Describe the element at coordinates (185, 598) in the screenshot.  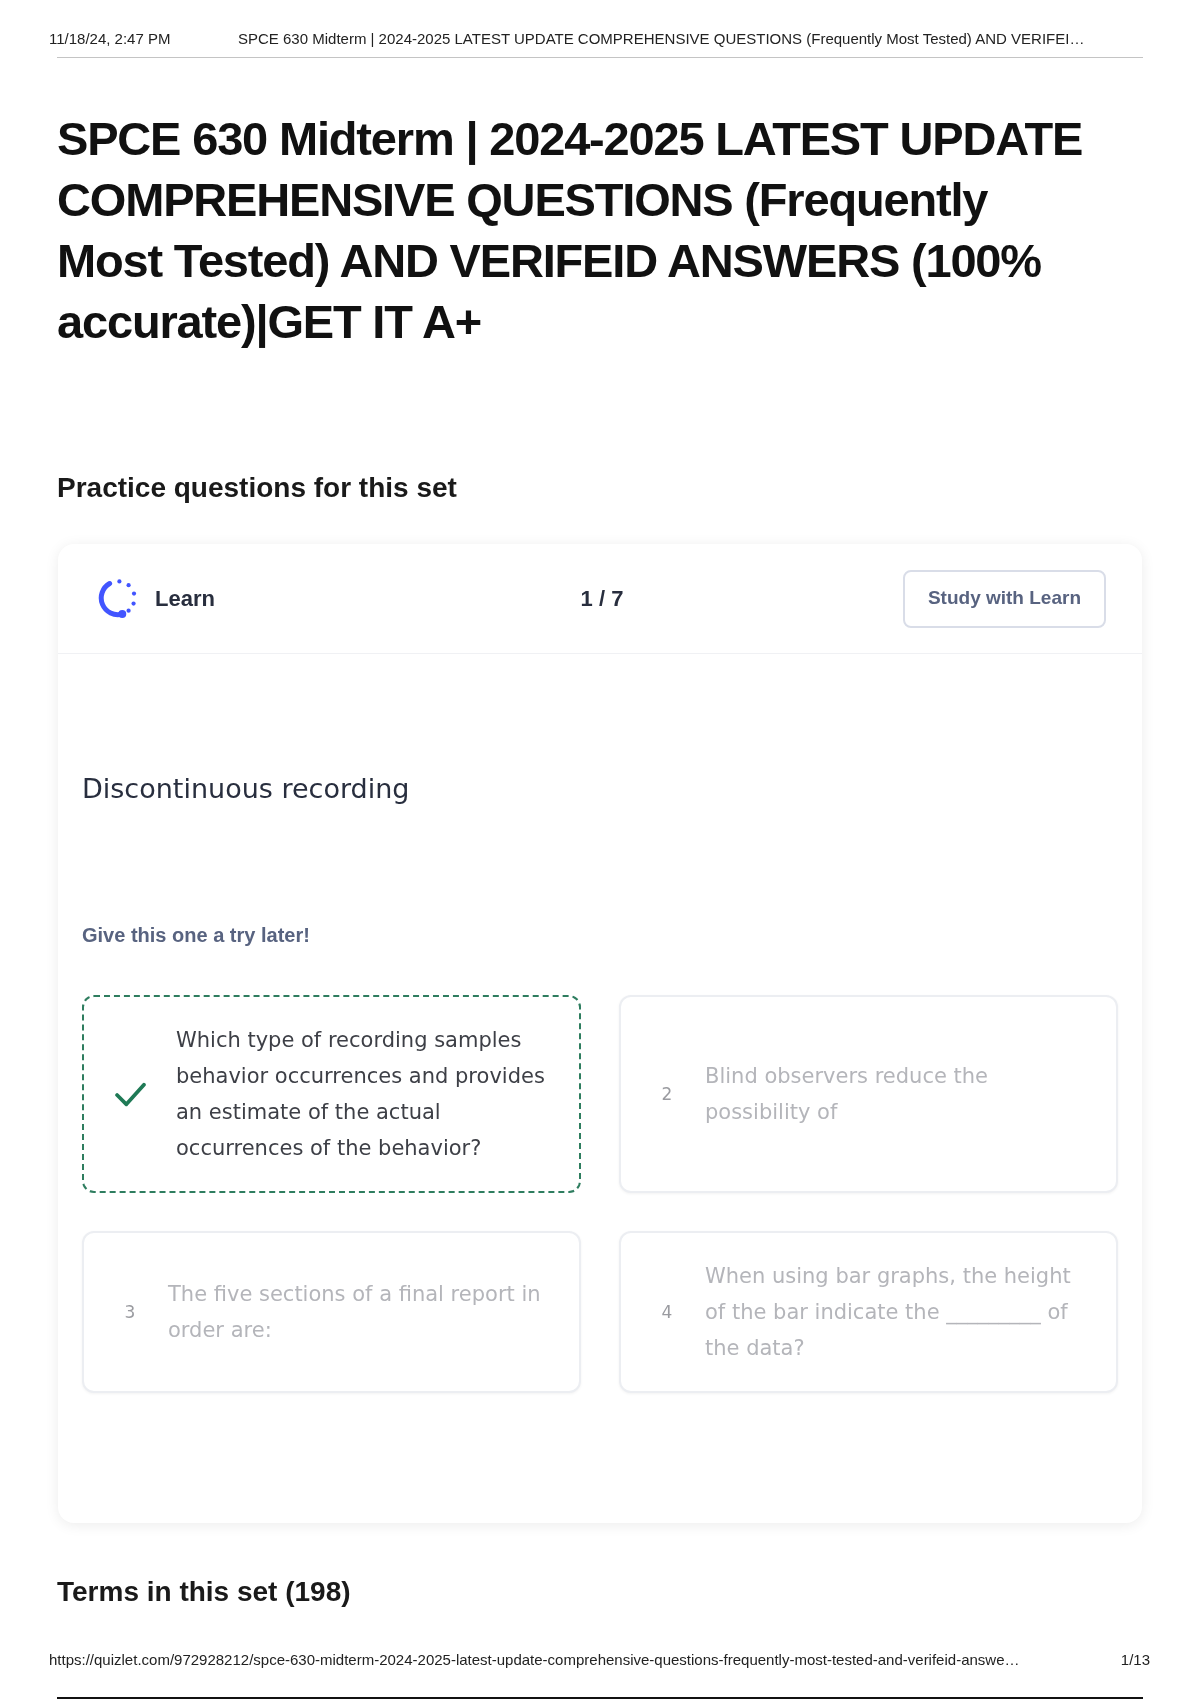
I see `learn-label: Learn` at that location.